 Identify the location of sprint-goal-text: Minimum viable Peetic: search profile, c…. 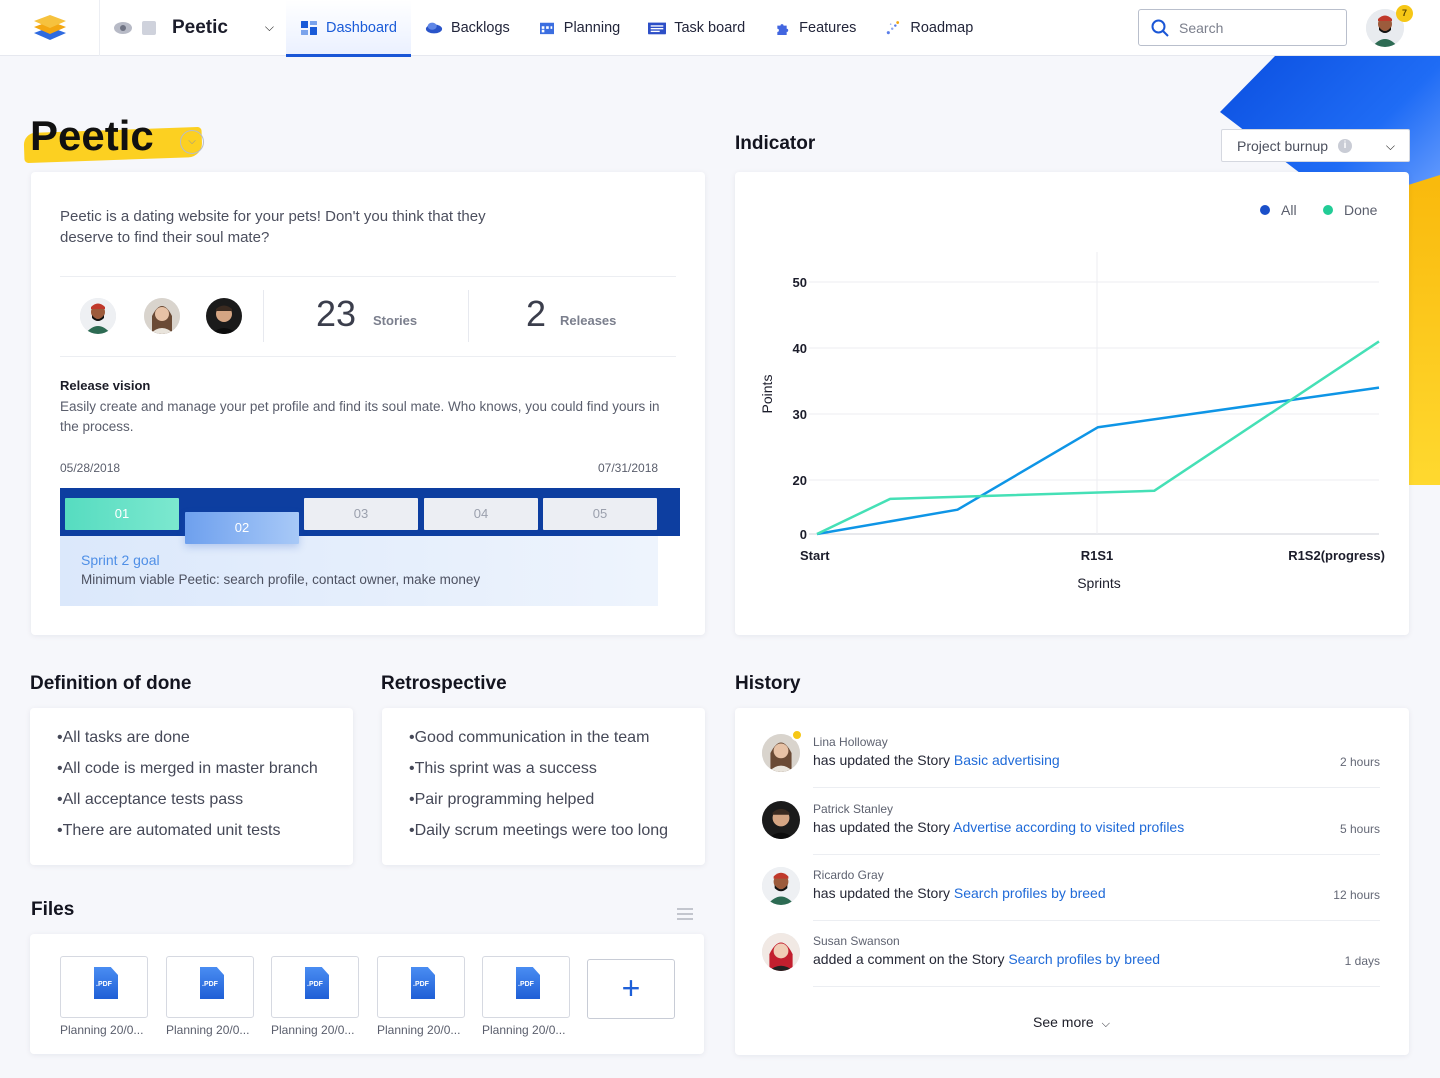
(281, 579).